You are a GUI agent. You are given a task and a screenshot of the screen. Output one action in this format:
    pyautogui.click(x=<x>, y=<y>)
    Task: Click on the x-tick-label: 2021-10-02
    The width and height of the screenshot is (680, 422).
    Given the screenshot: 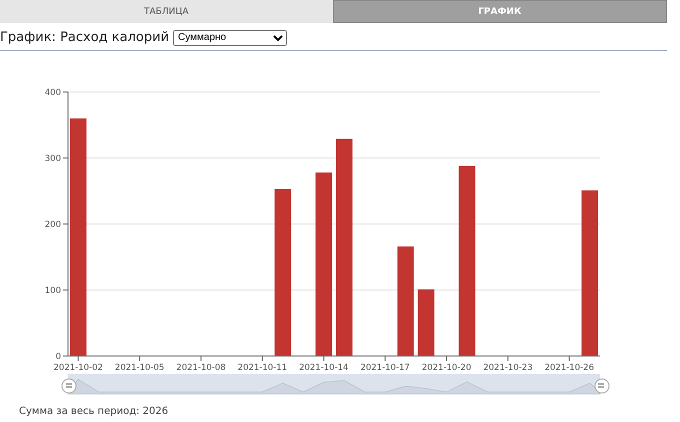 What is the action you would take?
    pyautogui.click(x=78, y=368)
    